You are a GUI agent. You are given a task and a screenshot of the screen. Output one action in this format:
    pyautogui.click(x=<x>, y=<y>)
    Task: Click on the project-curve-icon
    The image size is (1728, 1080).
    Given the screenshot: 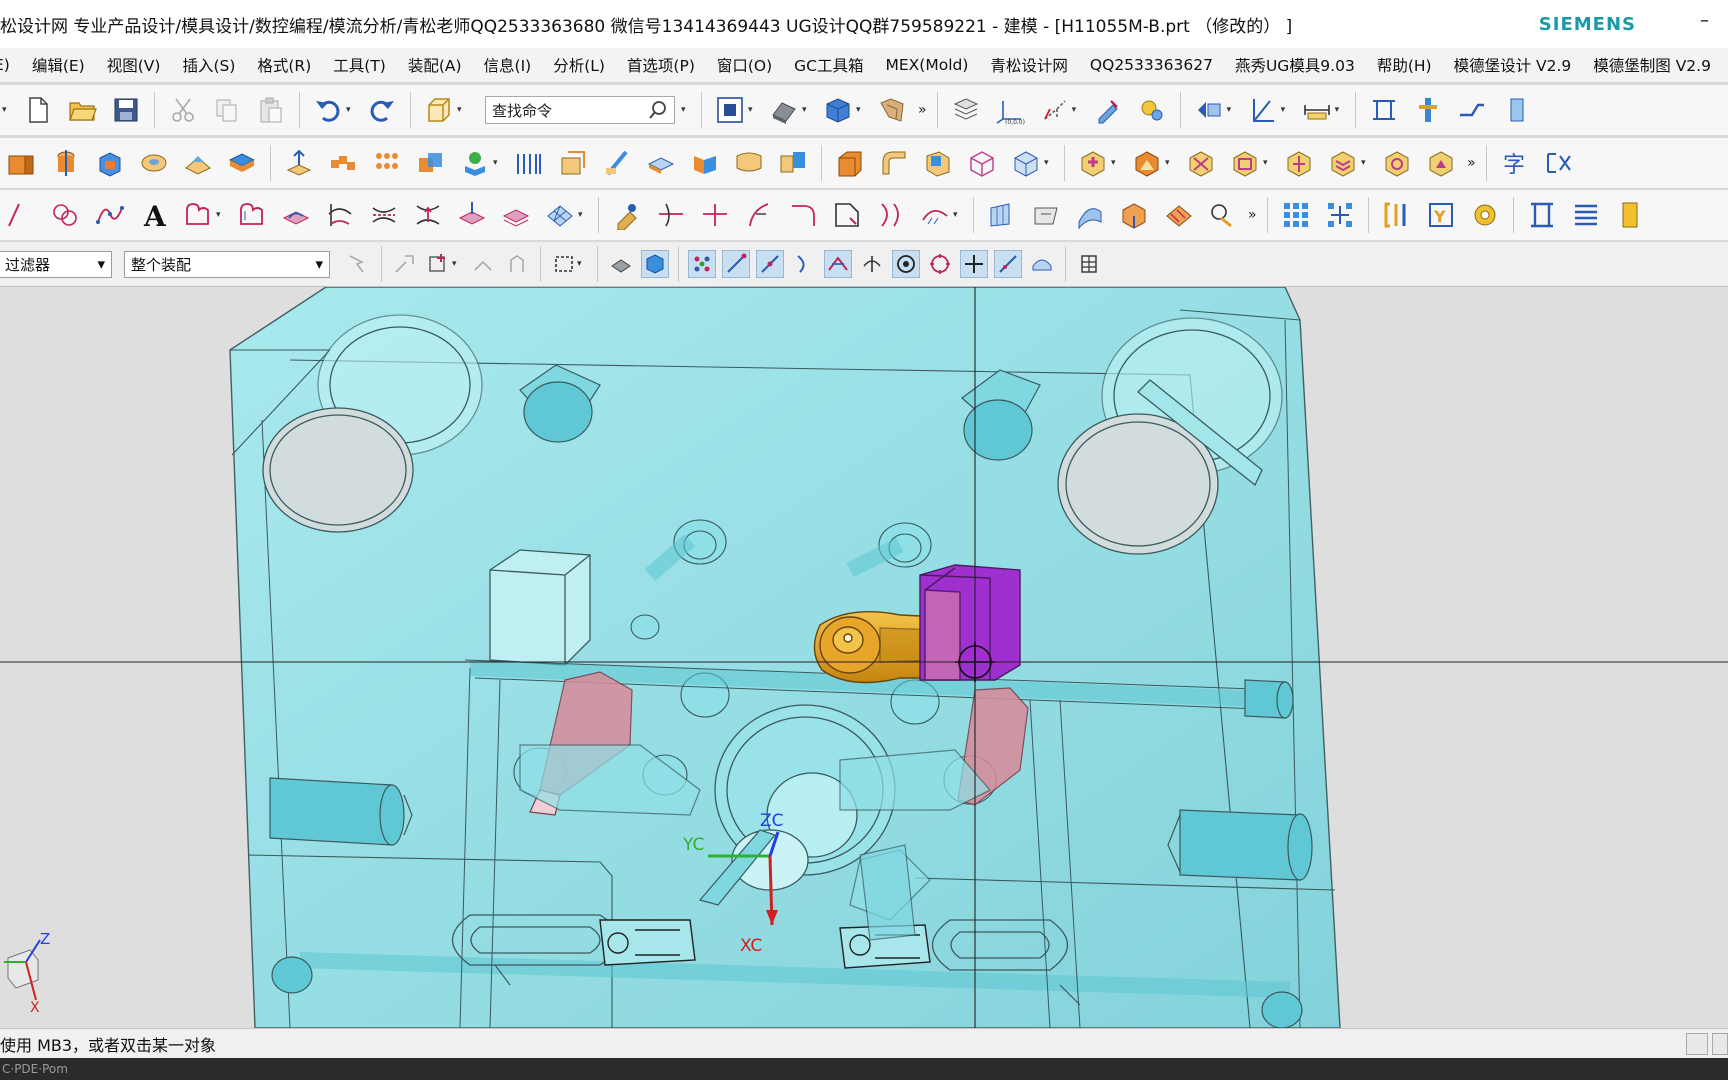 What is the action you would take?
    pyautogui.click(x=296, y=215)
    